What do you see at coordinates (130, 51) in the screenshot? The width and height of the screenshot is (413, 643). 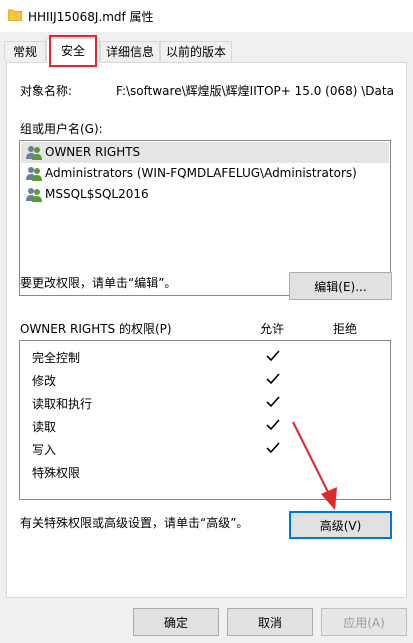 I see `tab-details: 详细信息` at bounding box center [130, 51].